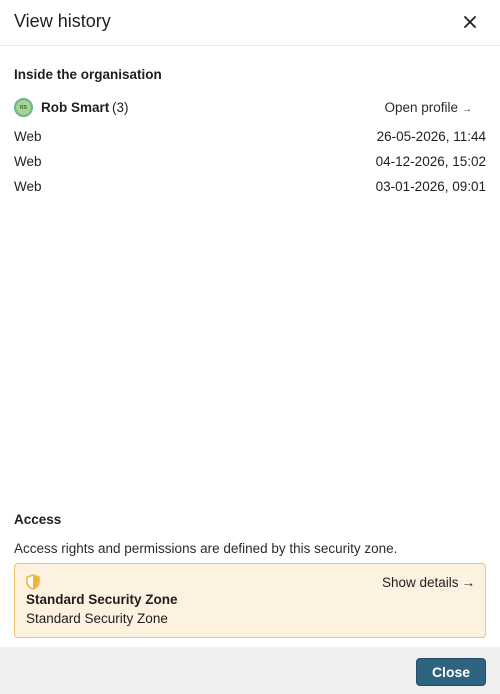  I want to click on show-details-link: Show details →, so click(428, 582).